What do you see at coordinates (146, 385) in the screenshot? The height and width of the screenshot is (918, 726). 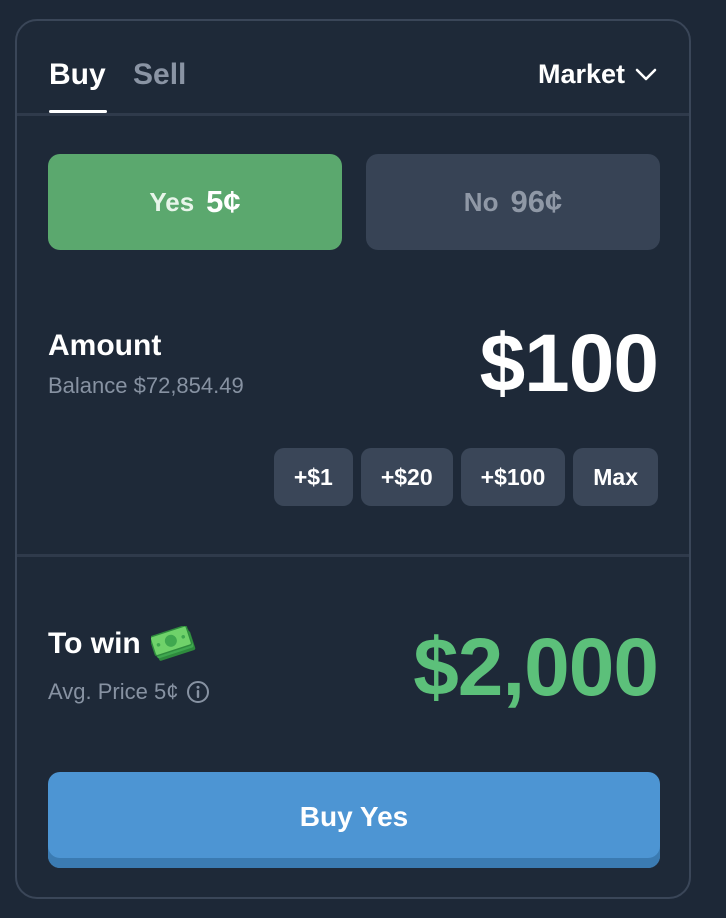 I see `balance-text: Balance $72,854.49` at bounding box center [146, 385].